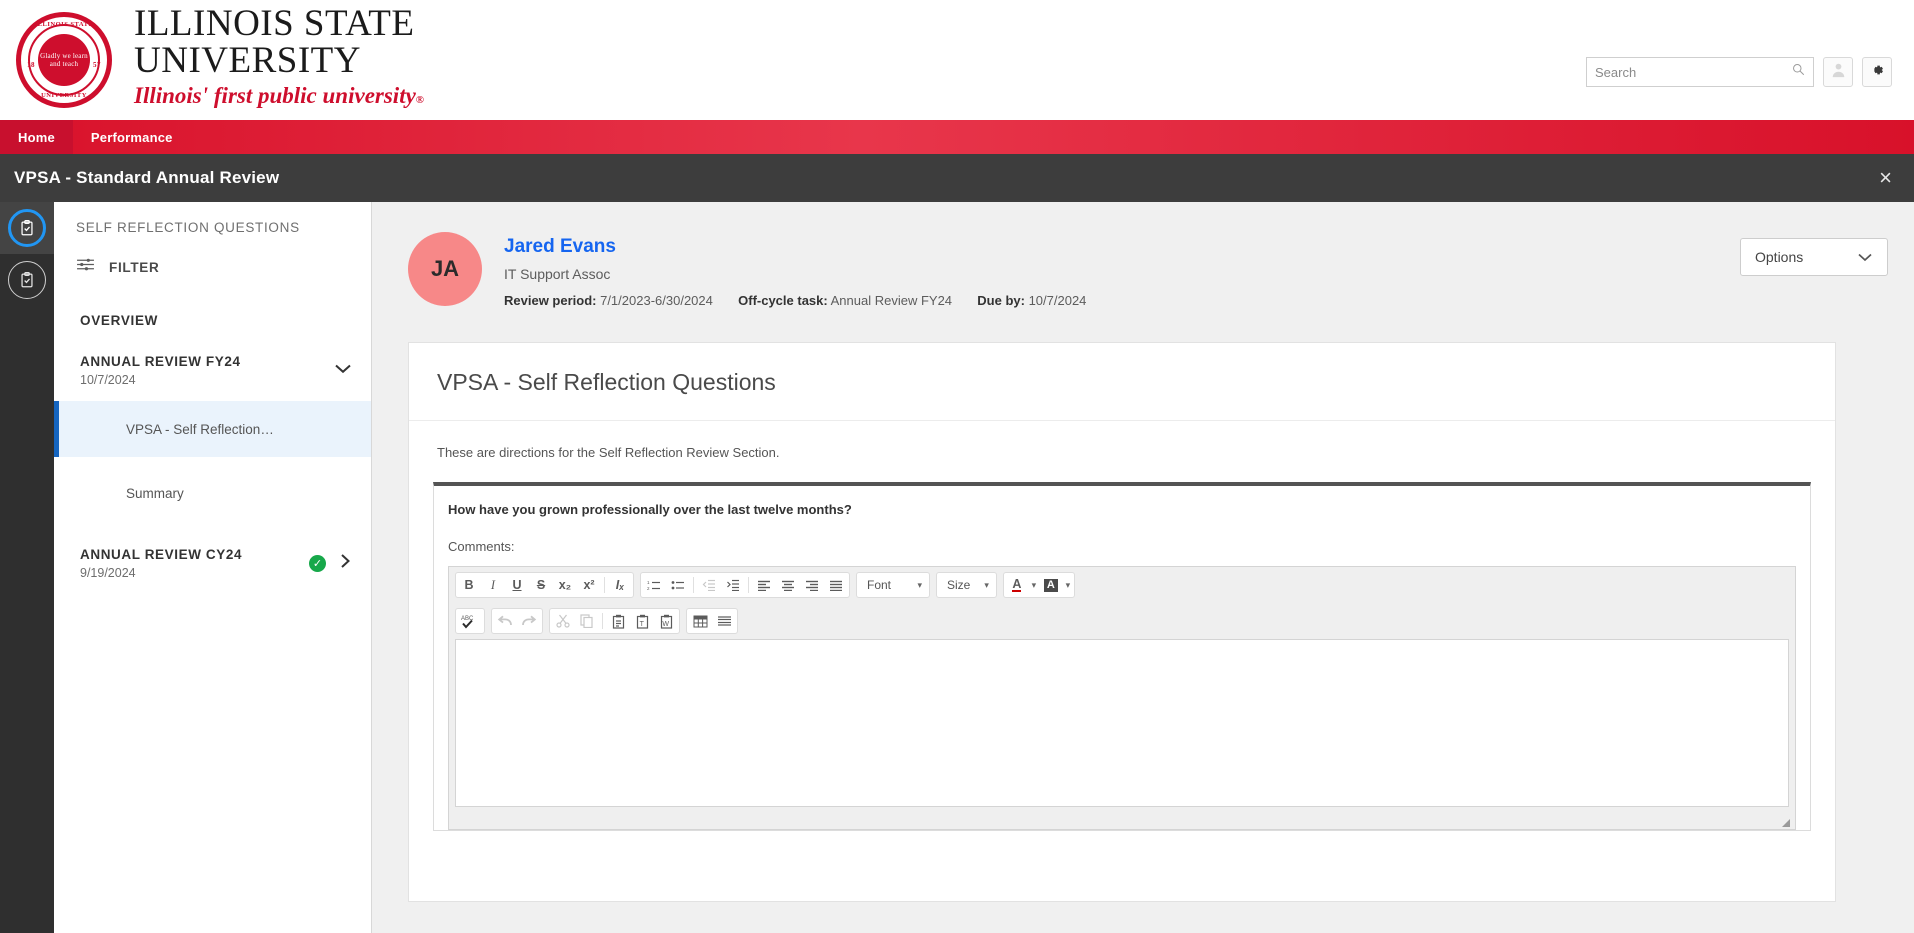  What do you see at coordinates (517, 585) in the screenshot?
I see `underline-icon: U` at bounding box center [517, 585].